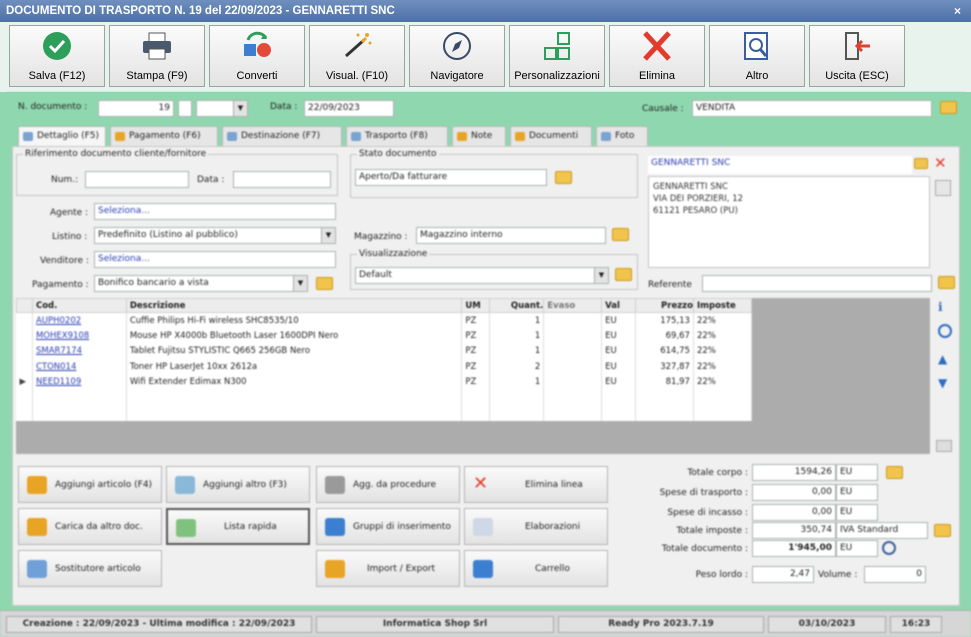 This screenshot has height=637, width=971. I want to click on view-button: Visual. (F10), so click(357, 56).